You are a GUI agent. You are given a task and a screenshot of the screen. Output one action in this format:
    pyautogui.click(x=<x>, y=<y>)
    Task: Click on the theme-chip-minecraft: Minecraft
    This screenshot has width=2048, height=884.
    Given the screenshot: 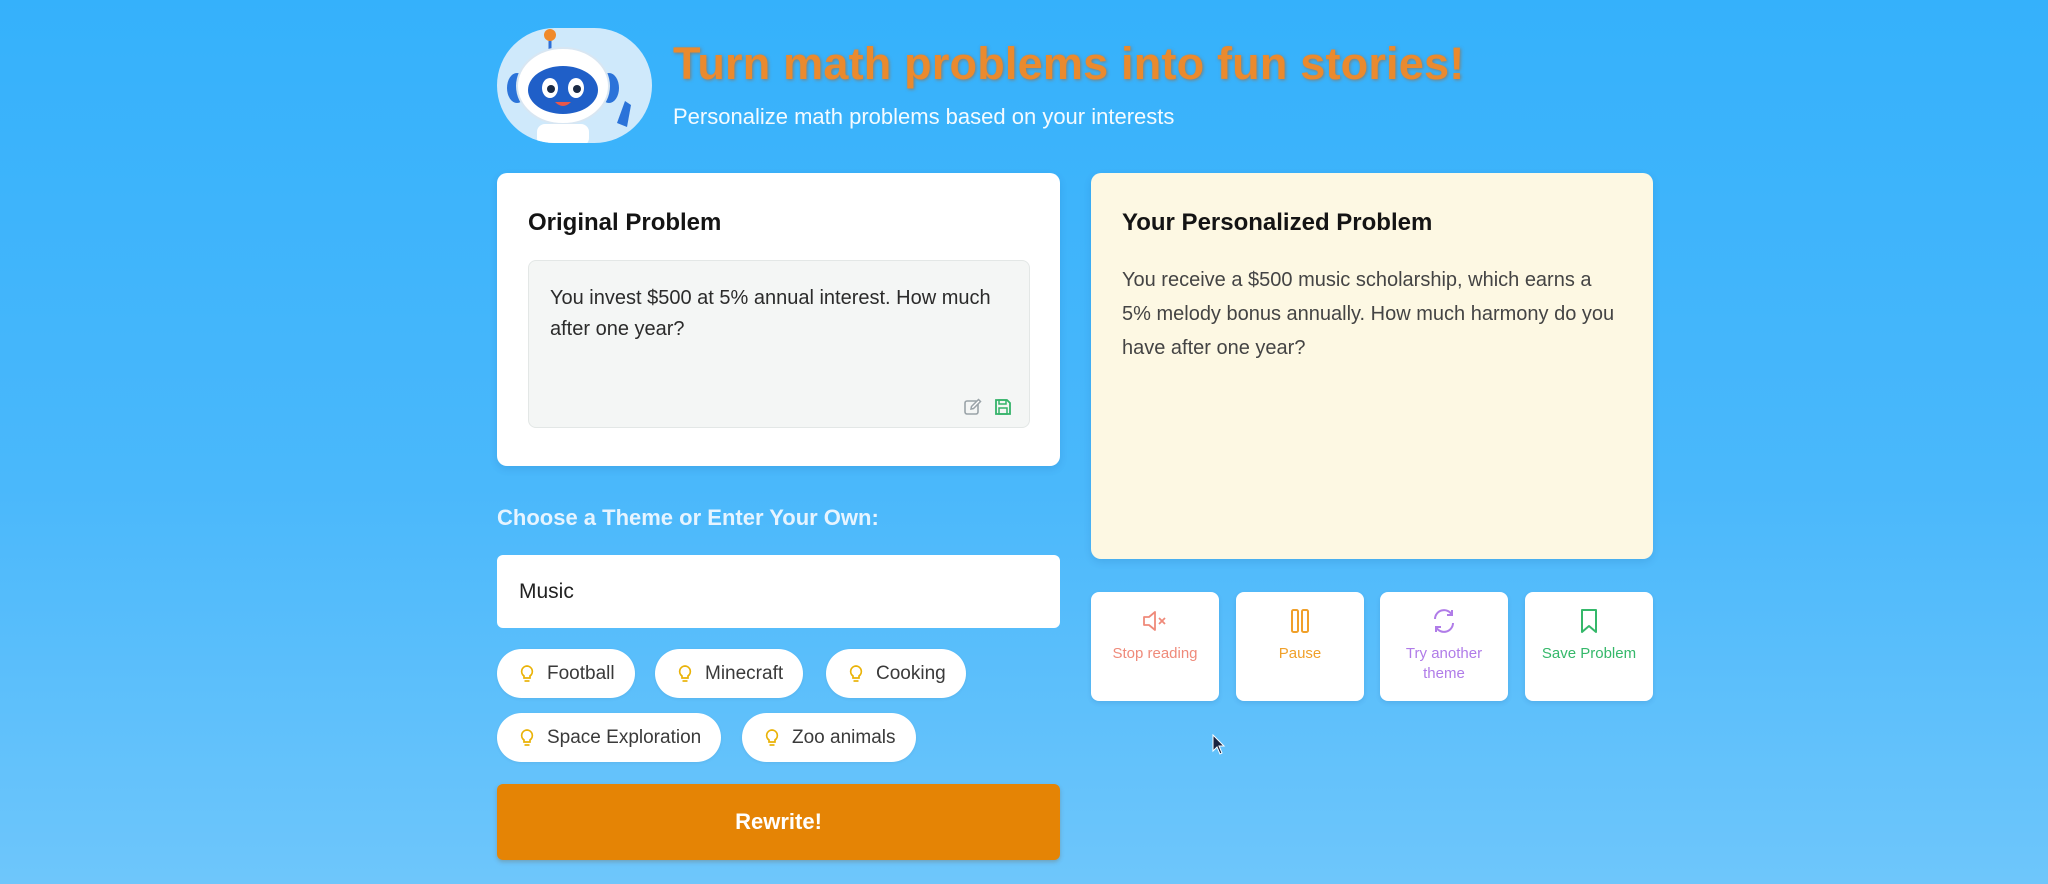 What is the action you would take?
    pyautogui.click(x=729, y=673)
    